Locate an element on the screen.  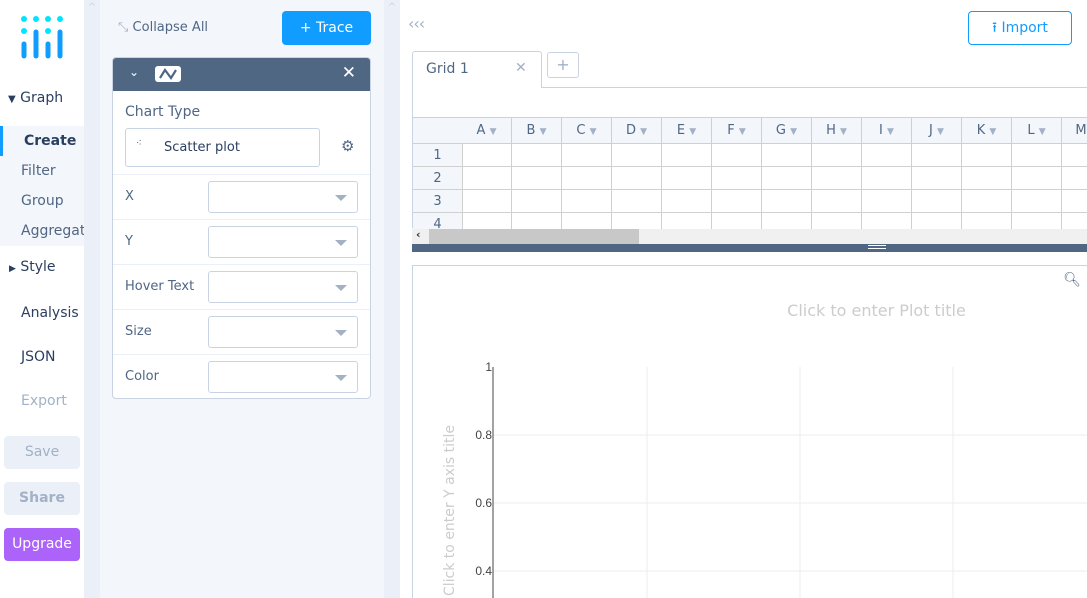
add-tab-button: + is located at coordinates (563, 65).